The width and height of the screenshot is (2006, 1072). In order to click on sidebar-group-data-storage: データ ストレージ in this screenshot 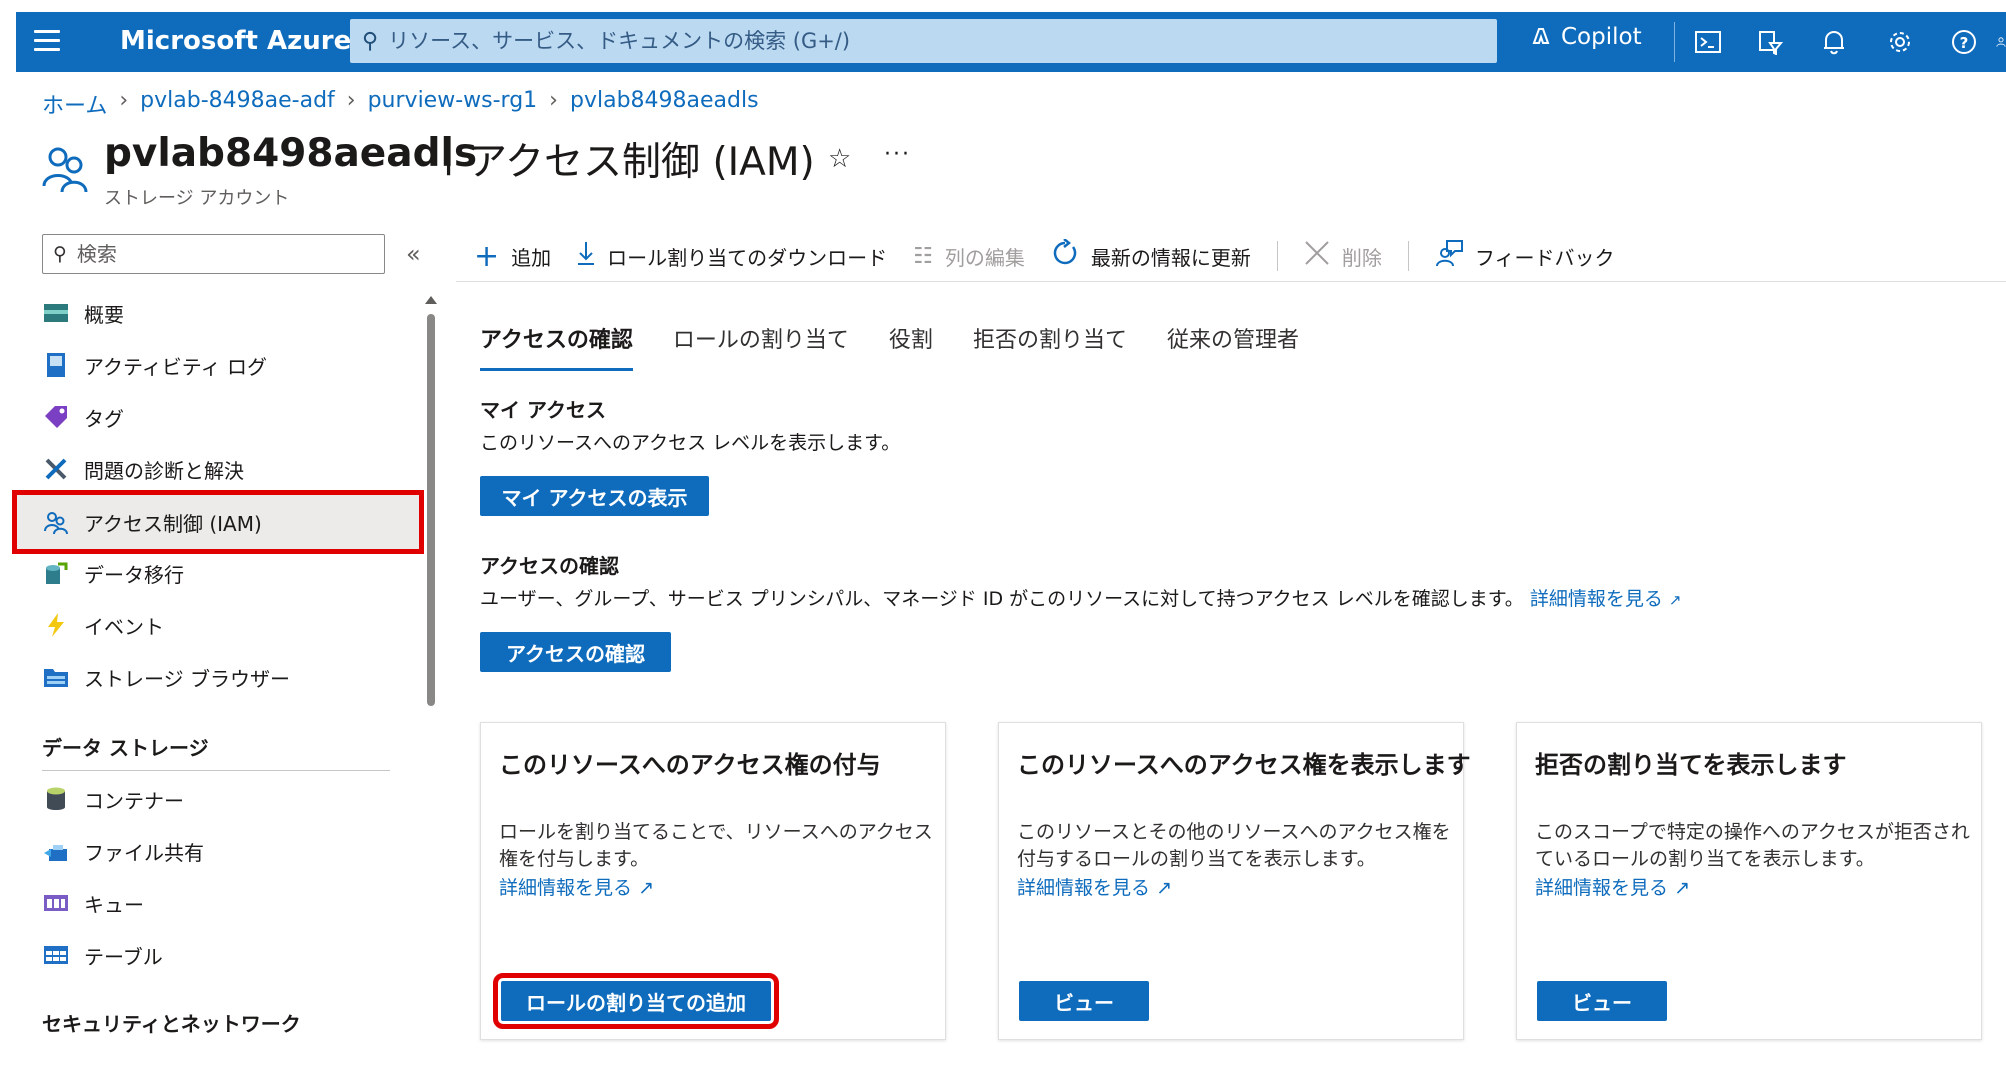, I will do `click(125, 748)`.